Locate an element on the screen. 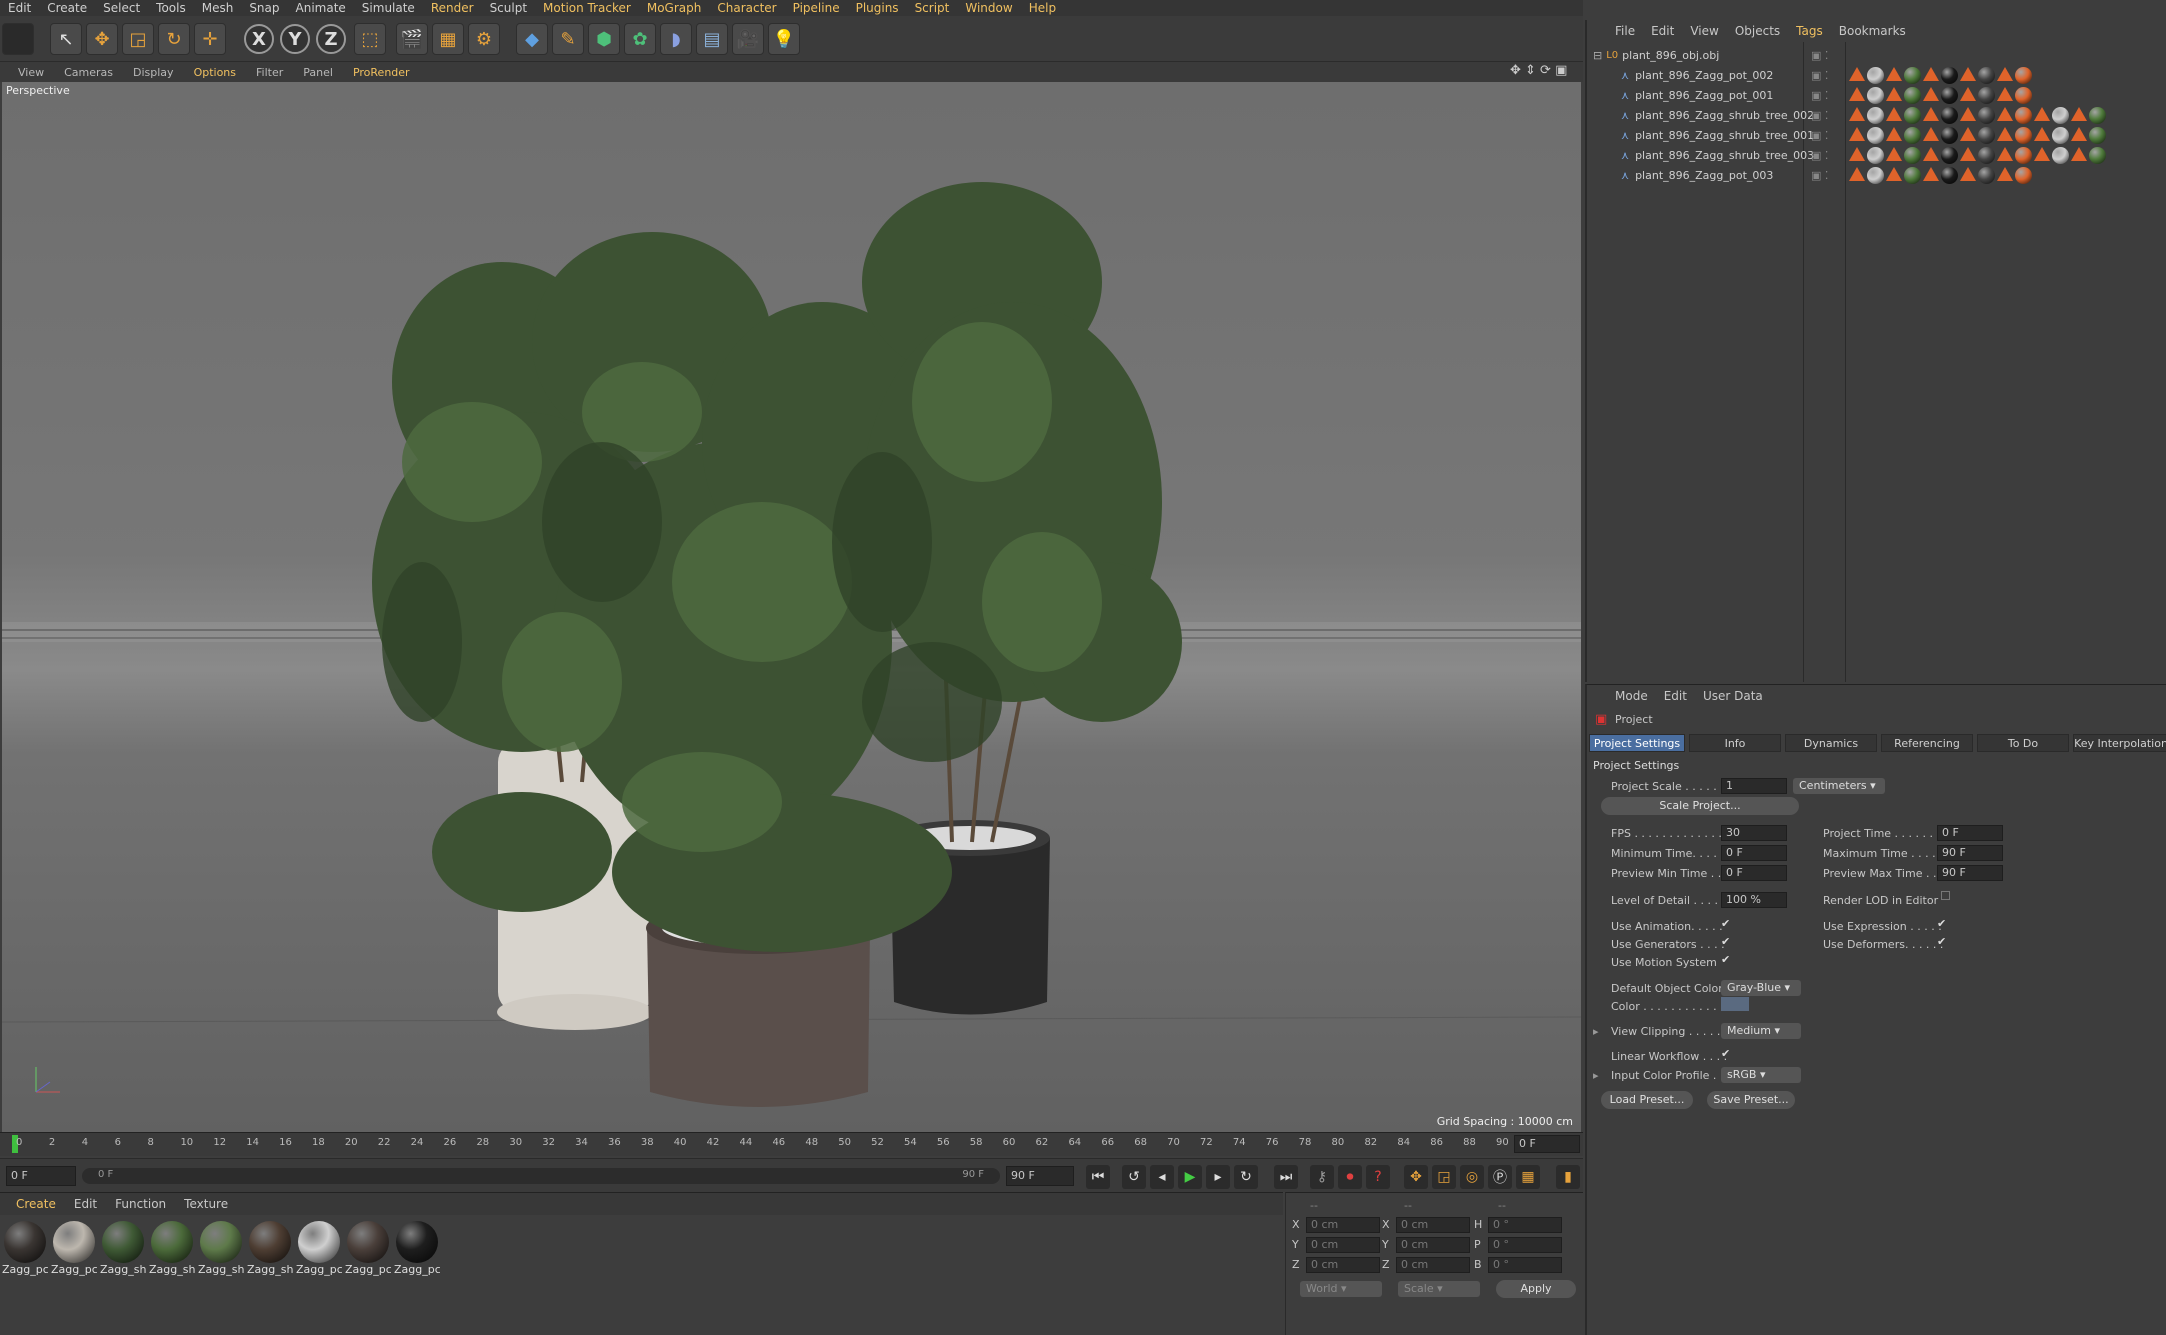 The height and width of the screenshot is (1335, 2166). menu-item: Simulate is located at coordinates (388, 8).